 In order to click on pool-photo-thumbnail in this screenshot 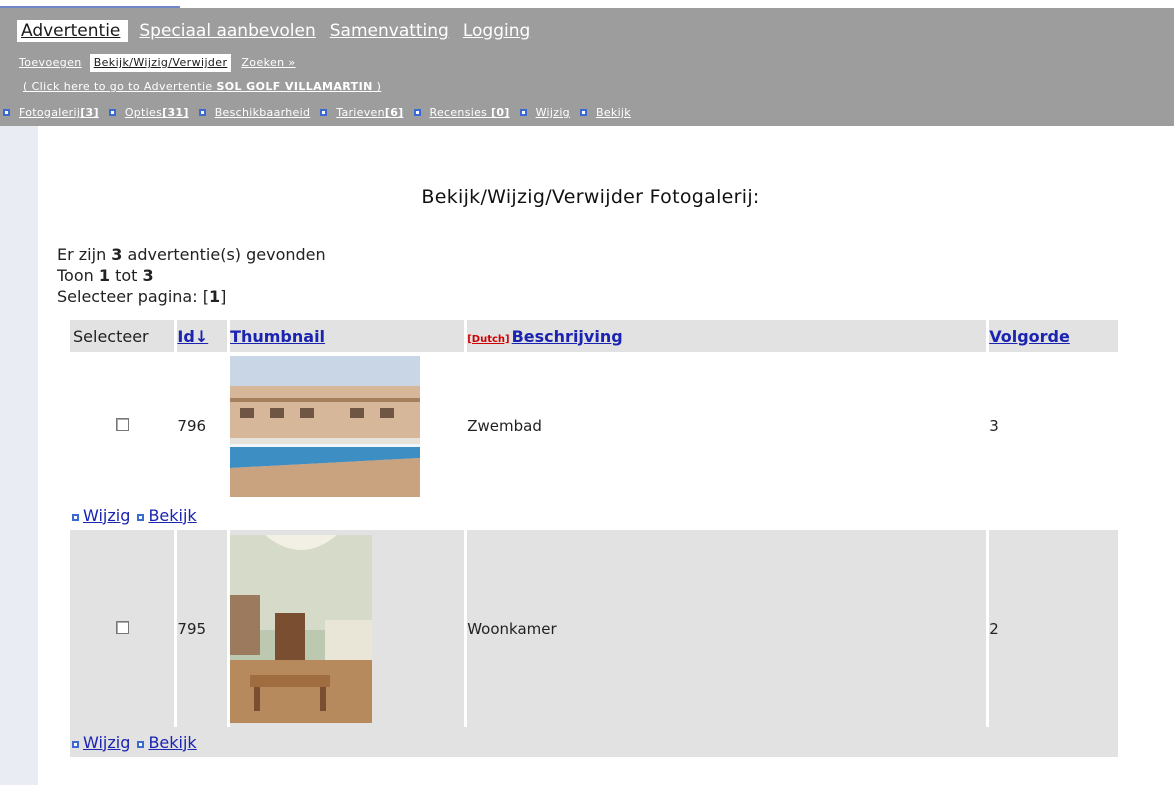, I will do `click(325, 426)`.